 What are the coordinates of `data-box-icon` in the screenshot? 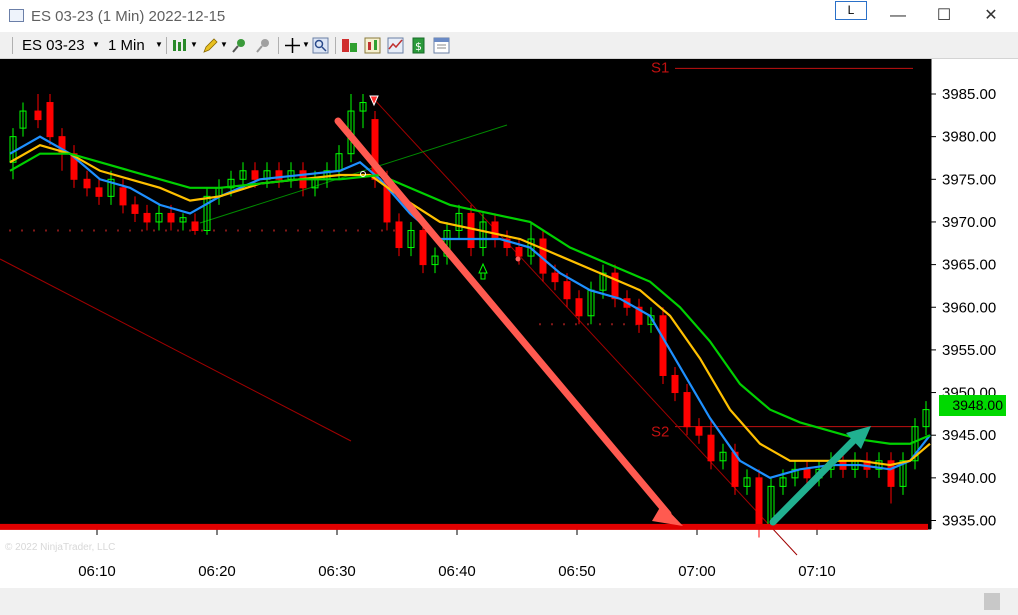 It's located at (441, 45).